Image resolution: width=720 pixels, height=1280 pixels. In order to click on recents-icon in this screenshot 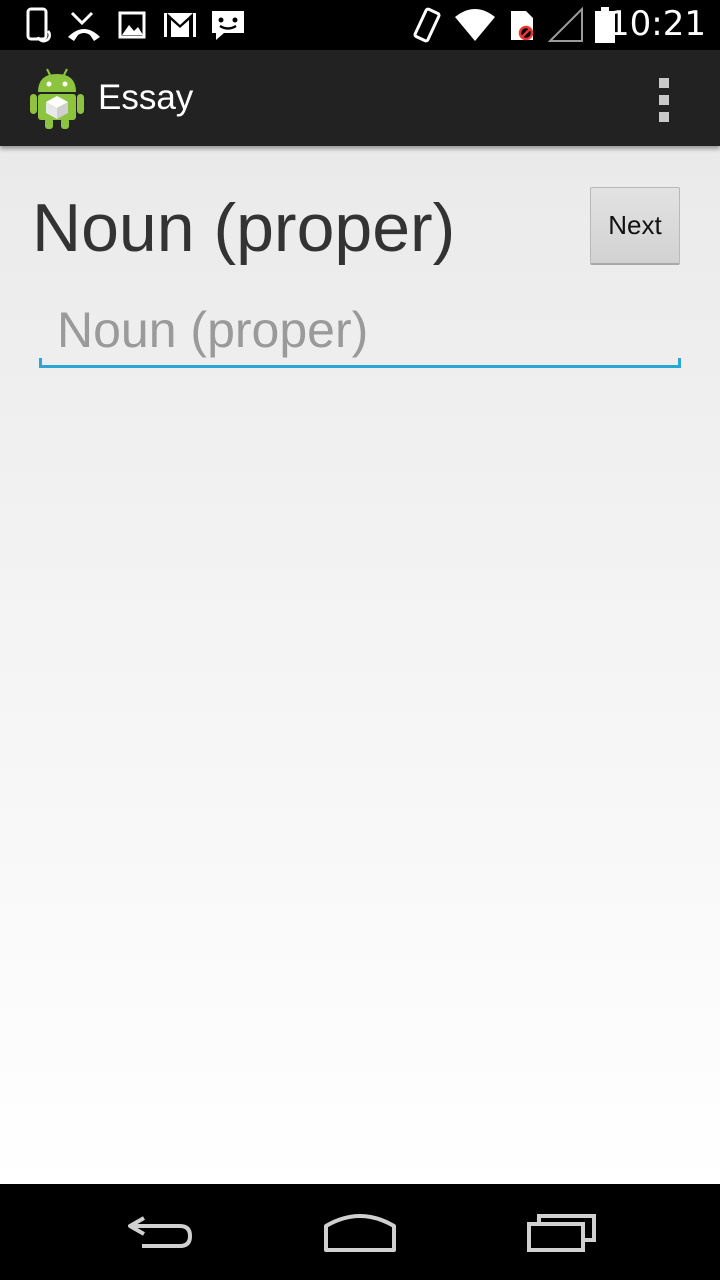, I will do `click(562, 1232)`.